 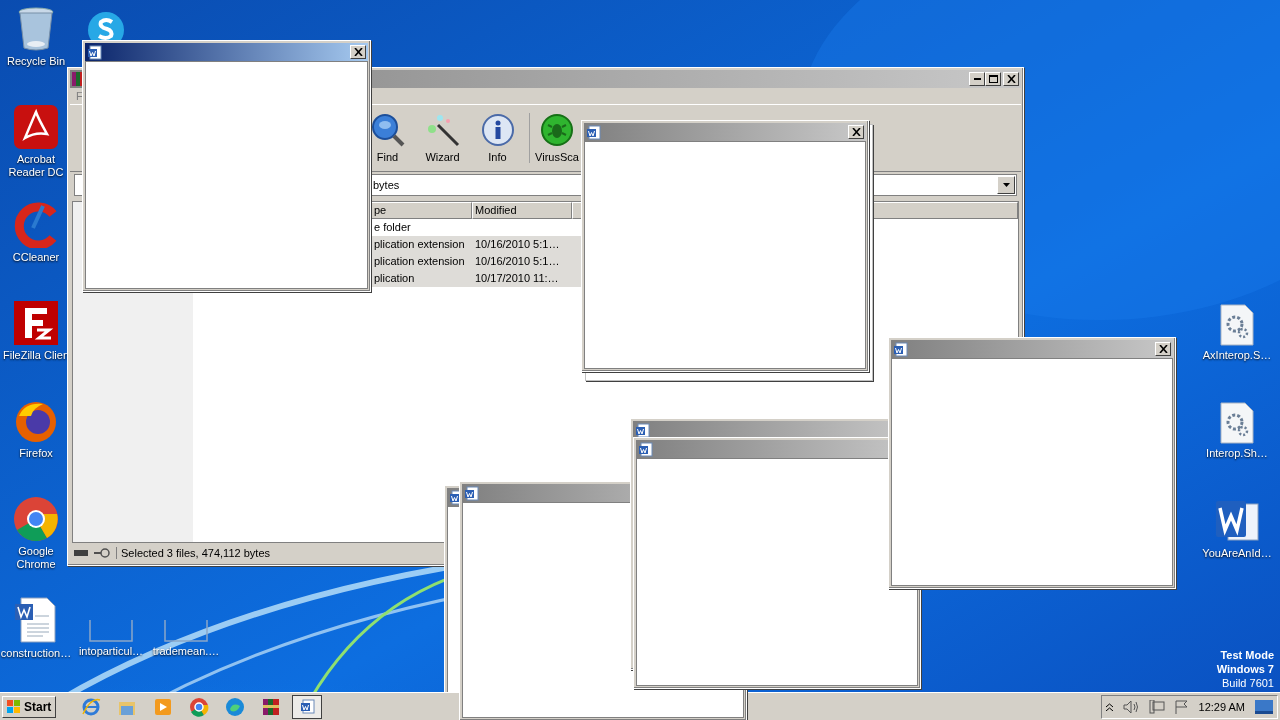 I want to click on toolbar-button: Info, so click(x=497, y=138).